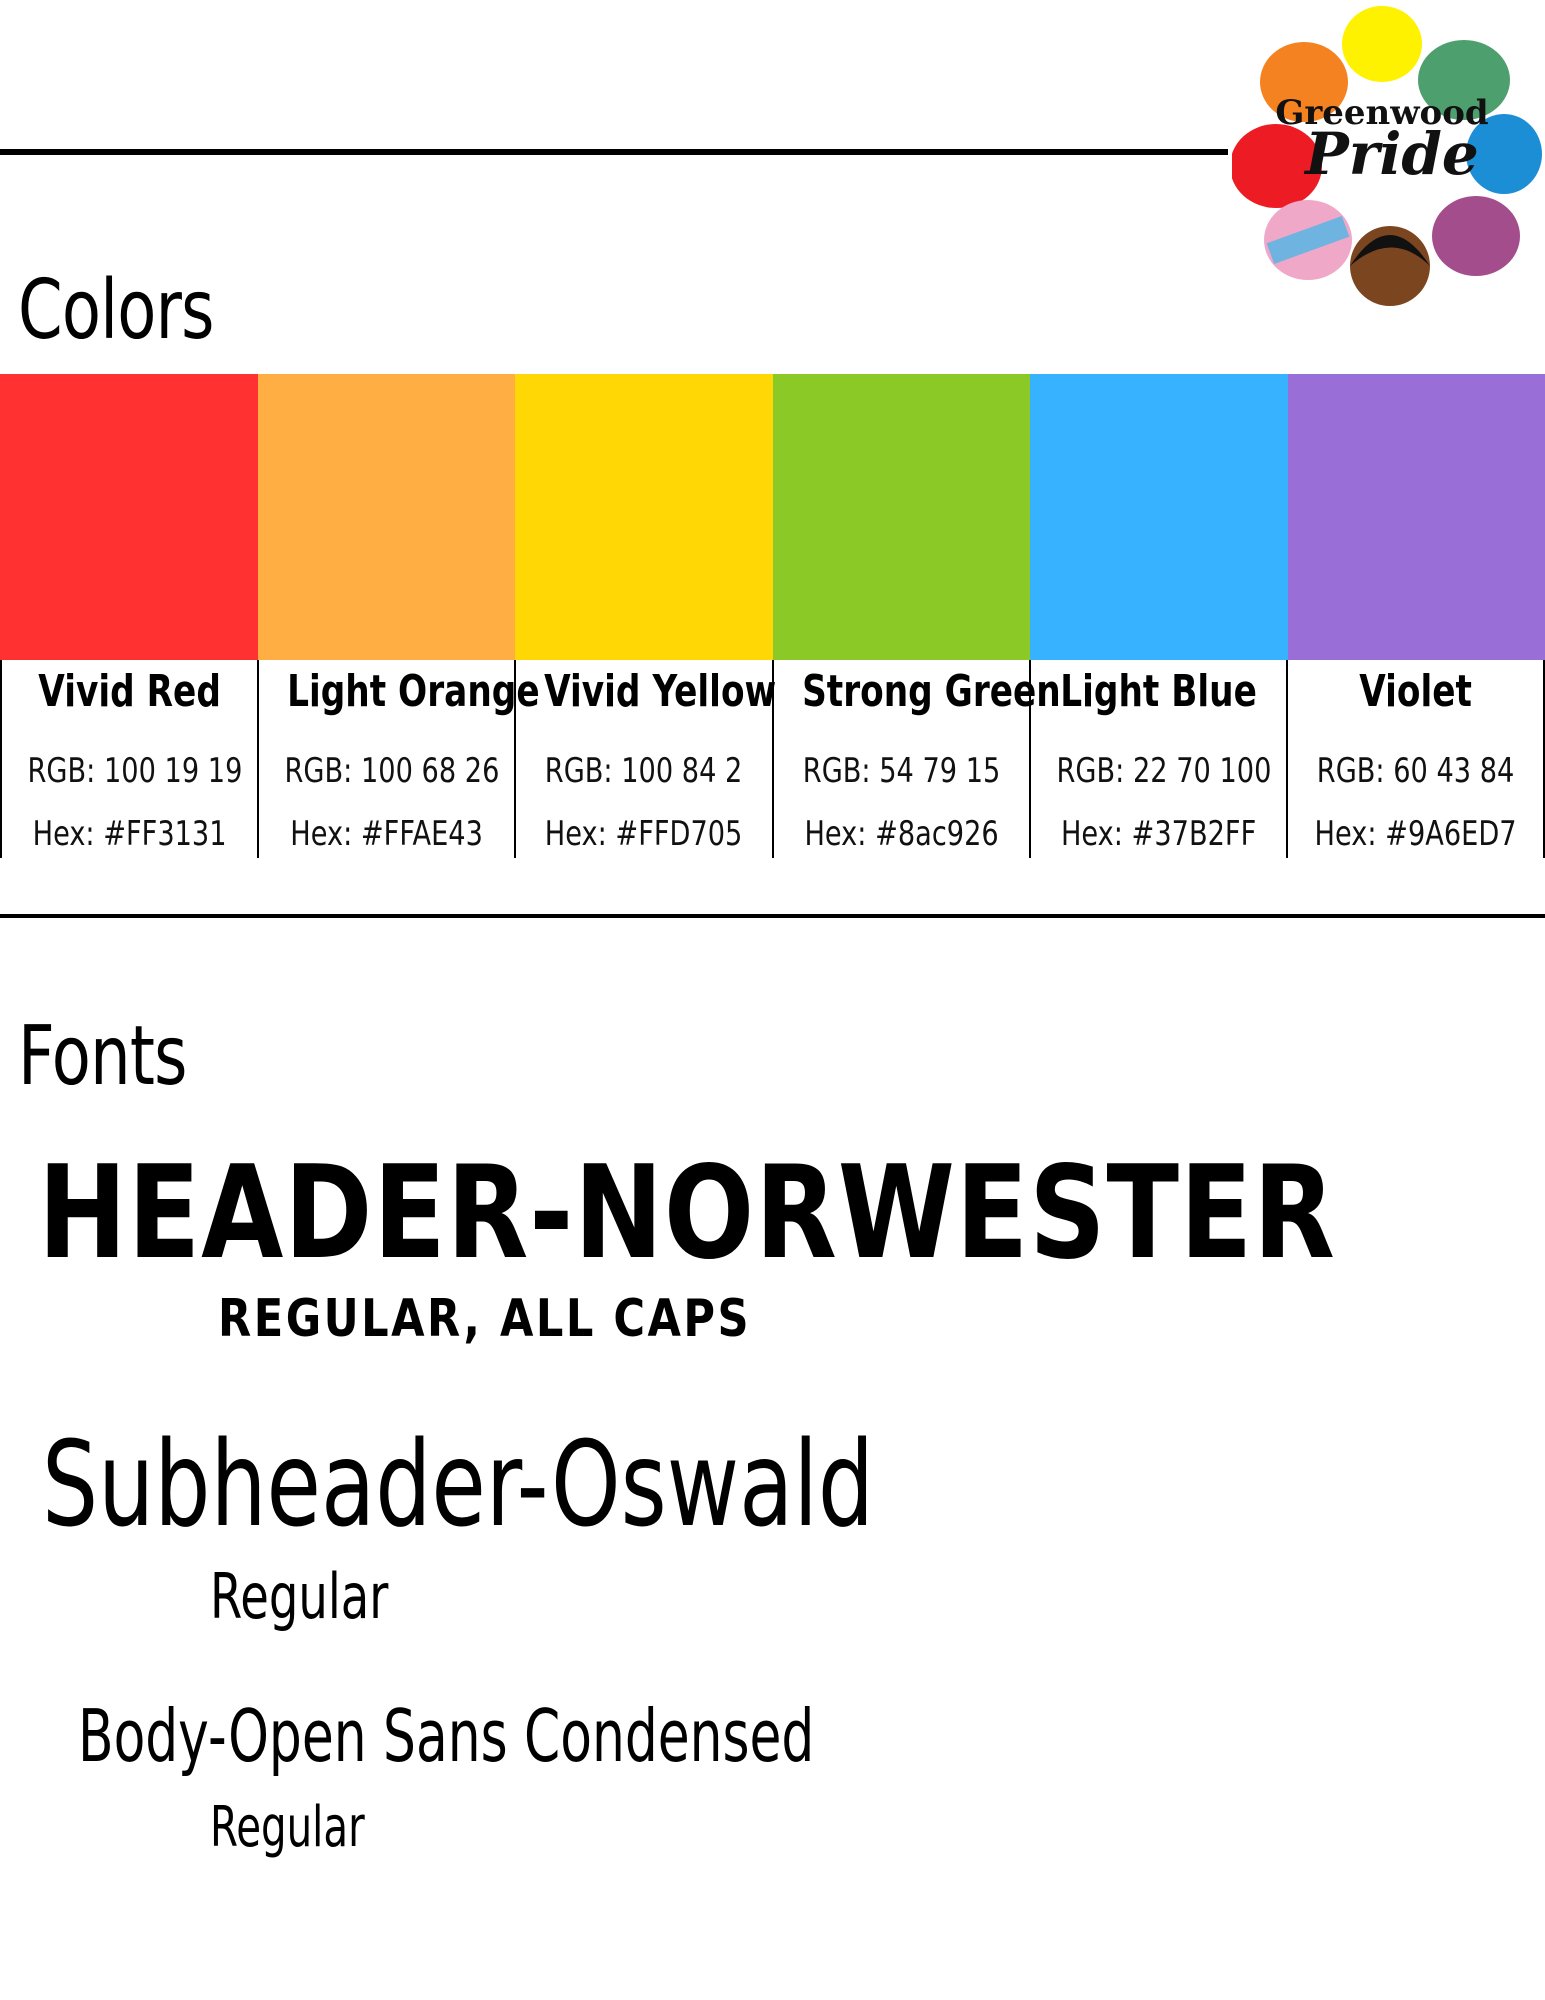 Image resolution: width=1545 pixels, height=2000 pixels. What do you see at coordinates (644, 517) in the screenshot?
I see `swatch-vivid-yellow` at bounding box center [644, 517].